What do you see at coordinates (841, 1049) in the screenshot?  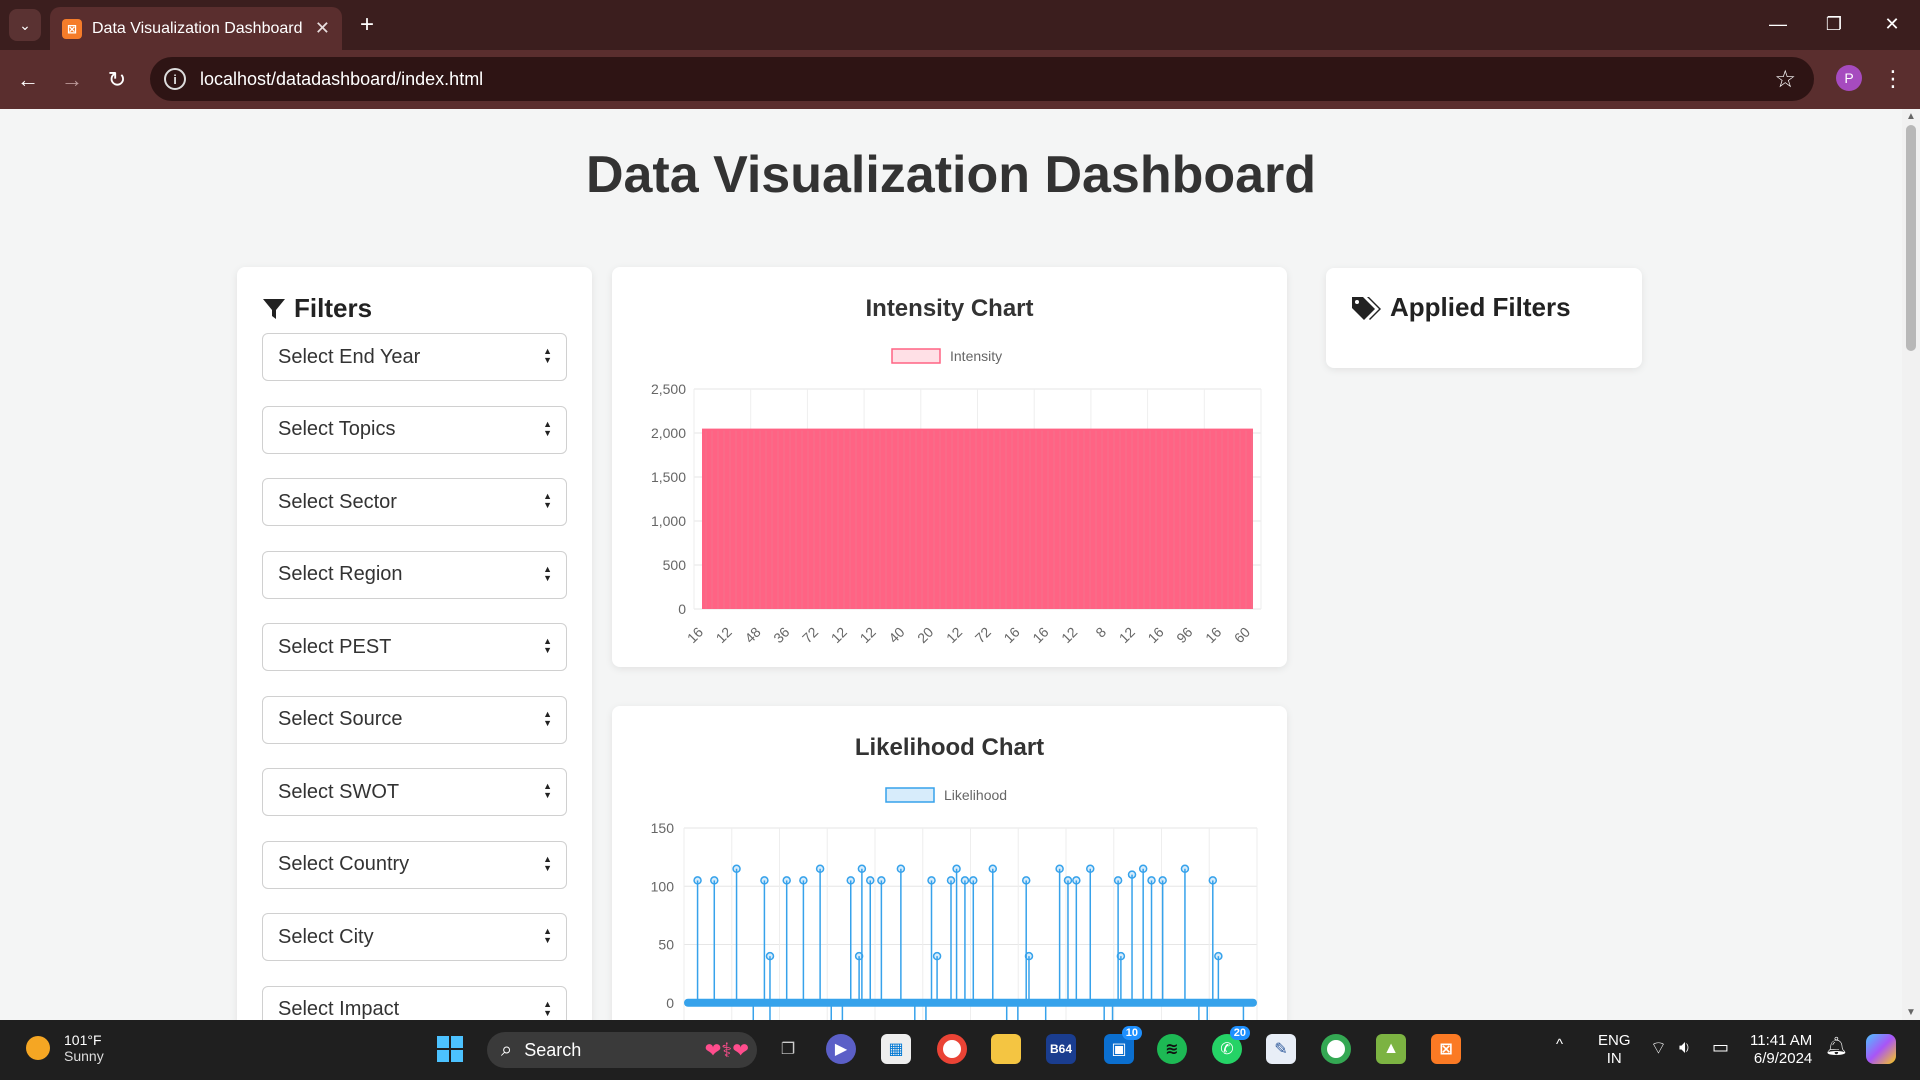 I see `teams-icon: ▶` at bounding box center [841, 1049].